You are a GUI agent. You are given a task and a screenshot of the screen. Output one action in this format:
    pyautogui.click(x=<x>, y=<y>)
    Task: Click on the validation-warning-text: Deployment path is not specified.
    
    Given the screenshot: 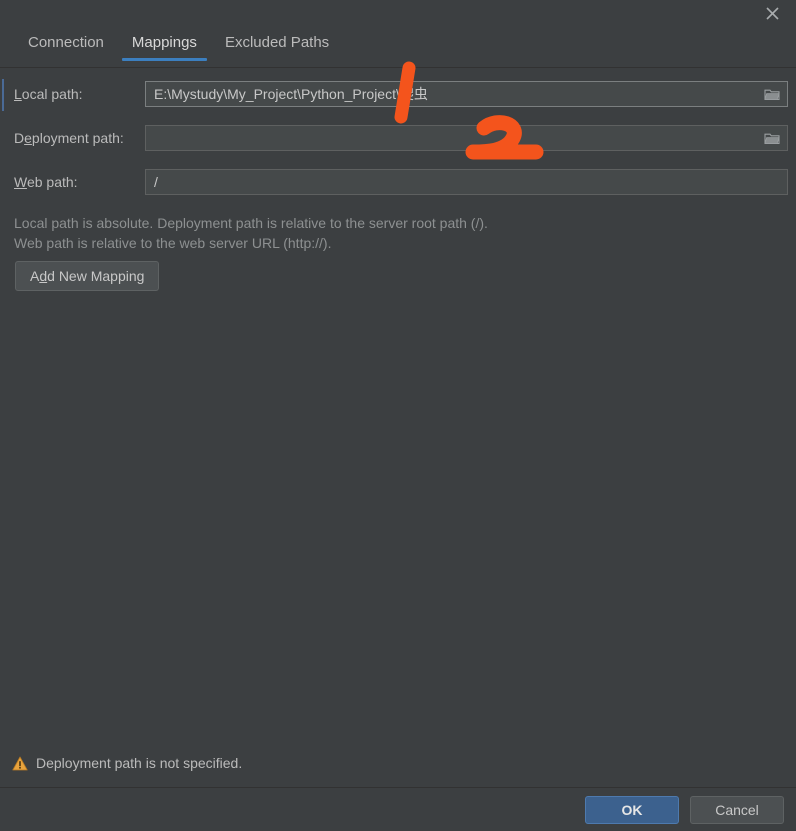 What is the action you would take?
    pyautogui.click(x=139, y=763)
    